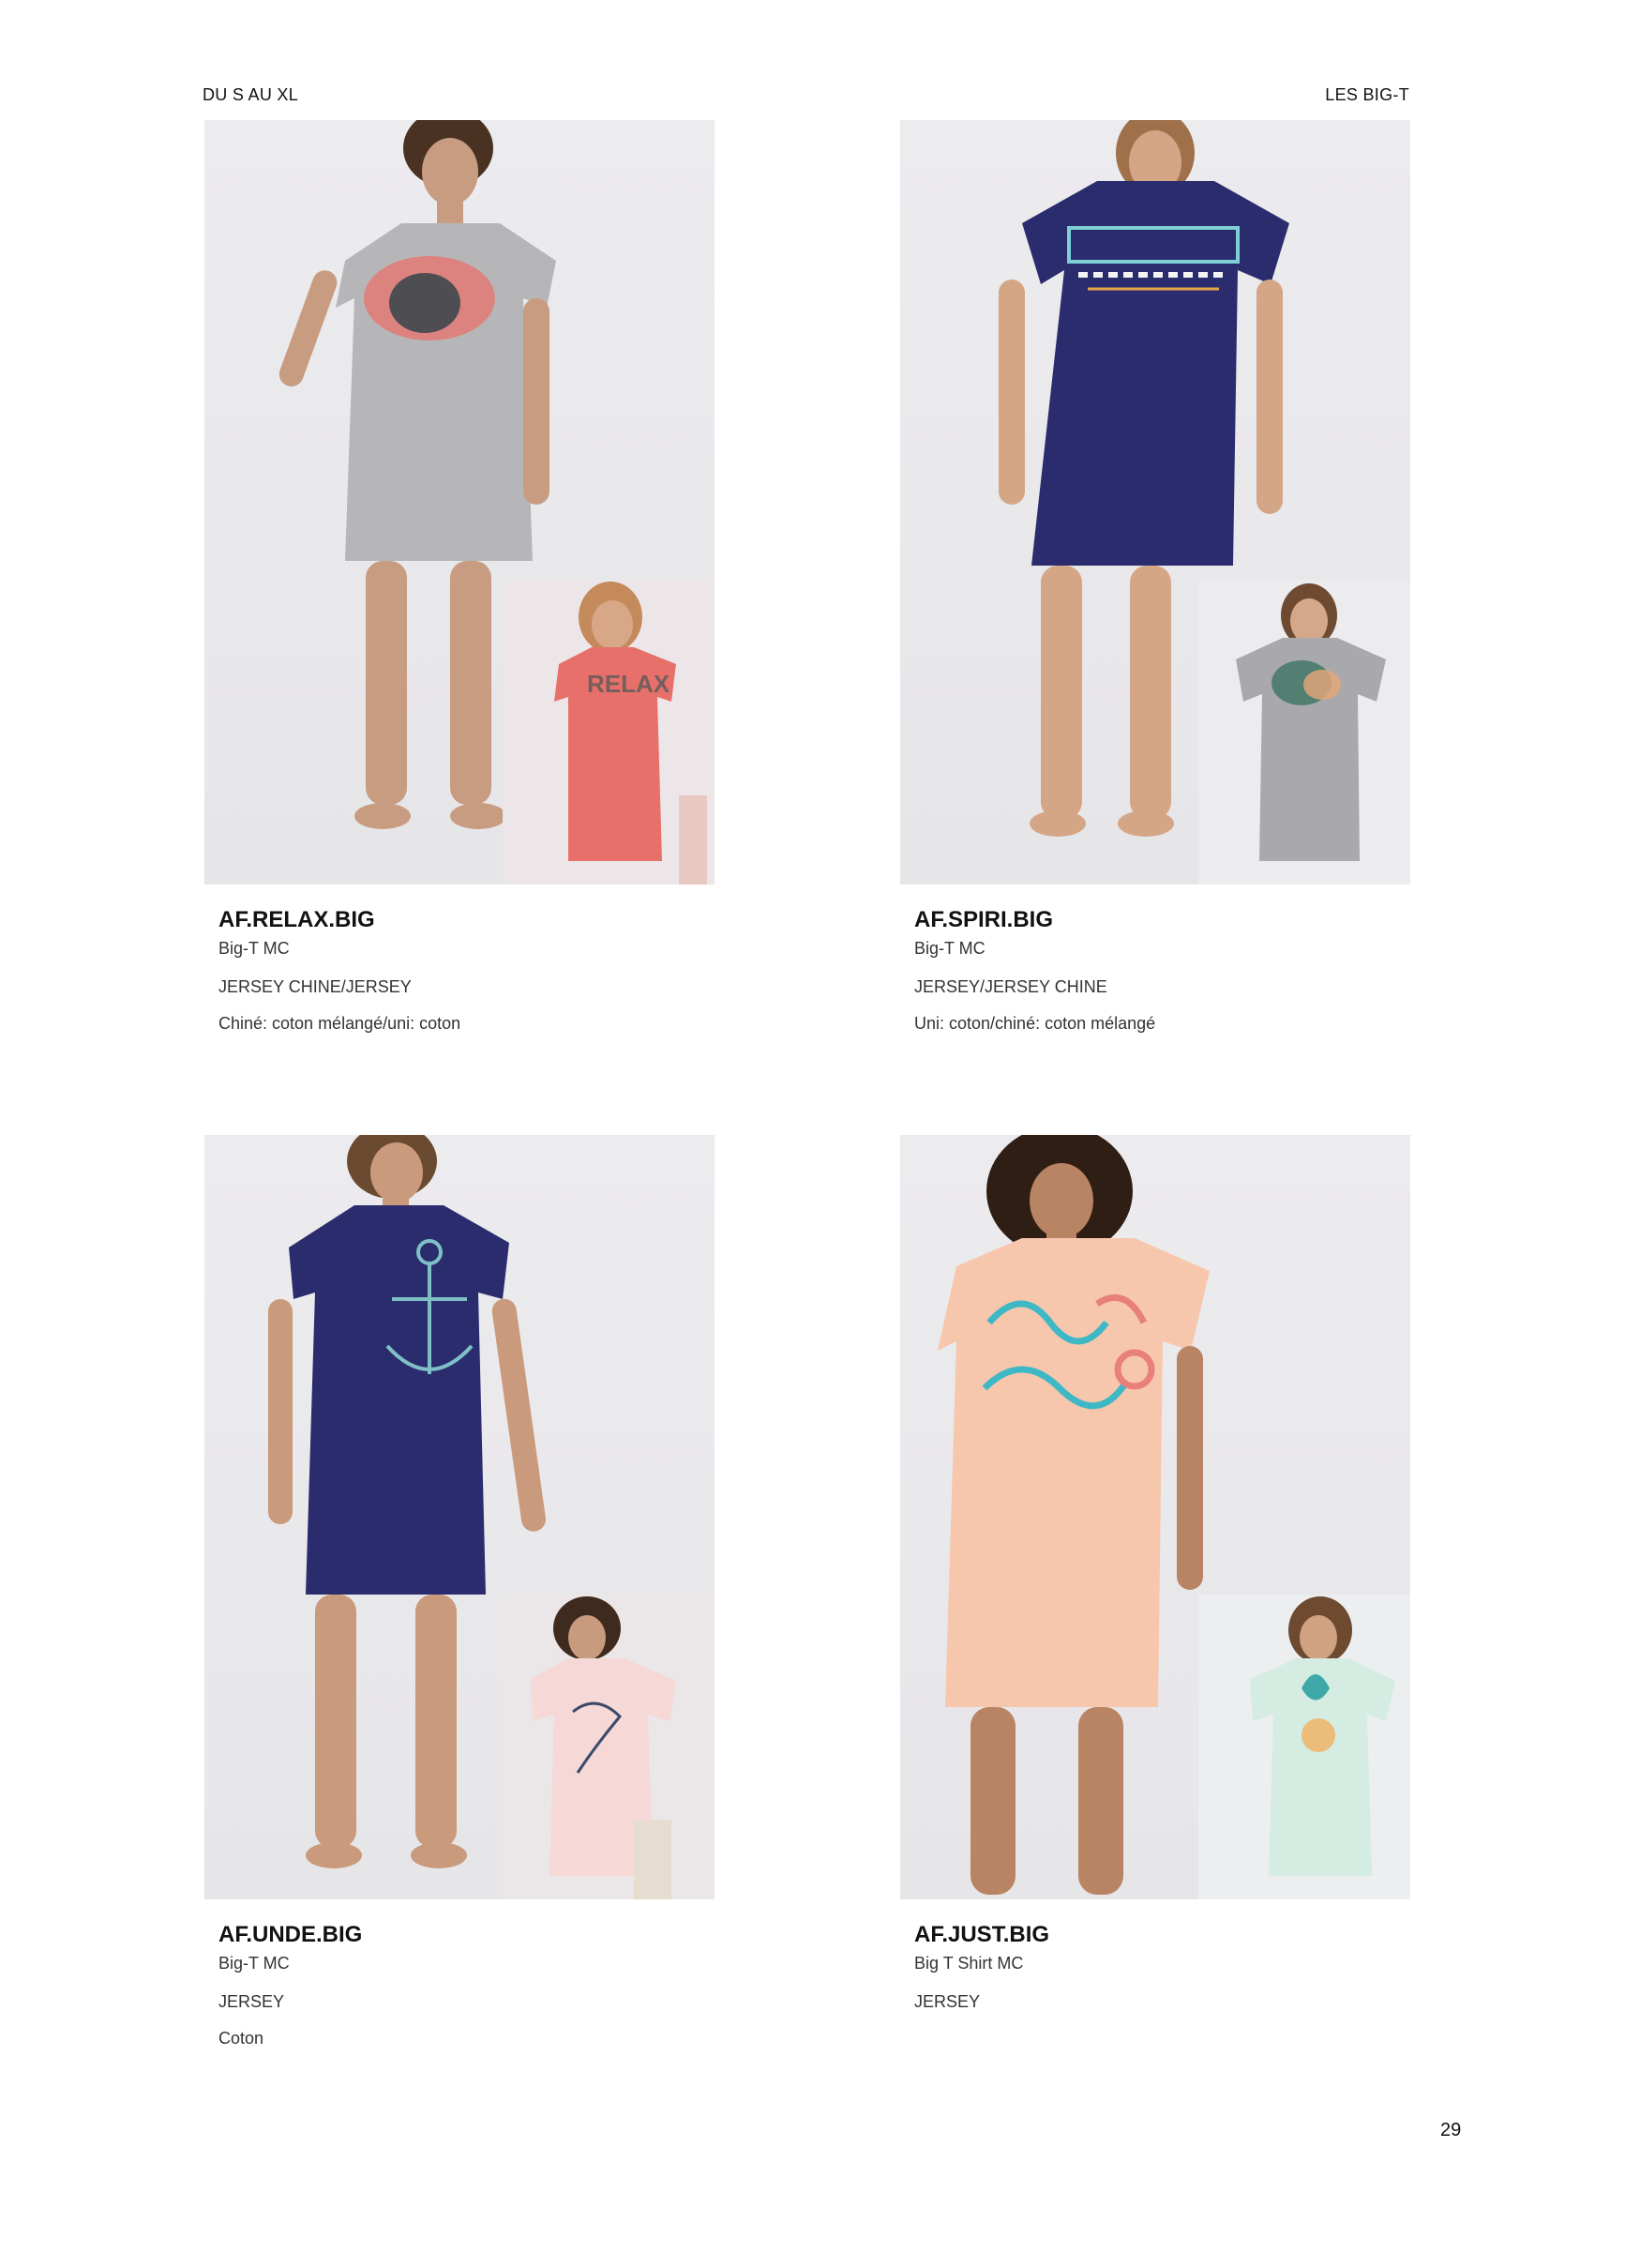 This screenshot has height=2268, width=1625. I want to click on header-left: DU S AU XL, so click(251, 94).